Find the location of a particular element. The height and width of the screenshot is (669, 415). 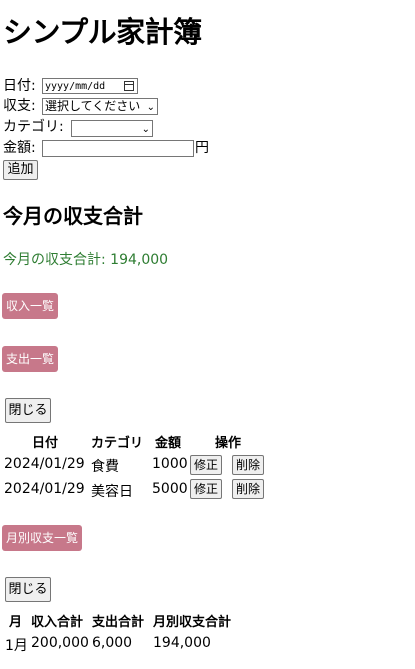

row-amount: 1000 is located at coordinates (170, 464).